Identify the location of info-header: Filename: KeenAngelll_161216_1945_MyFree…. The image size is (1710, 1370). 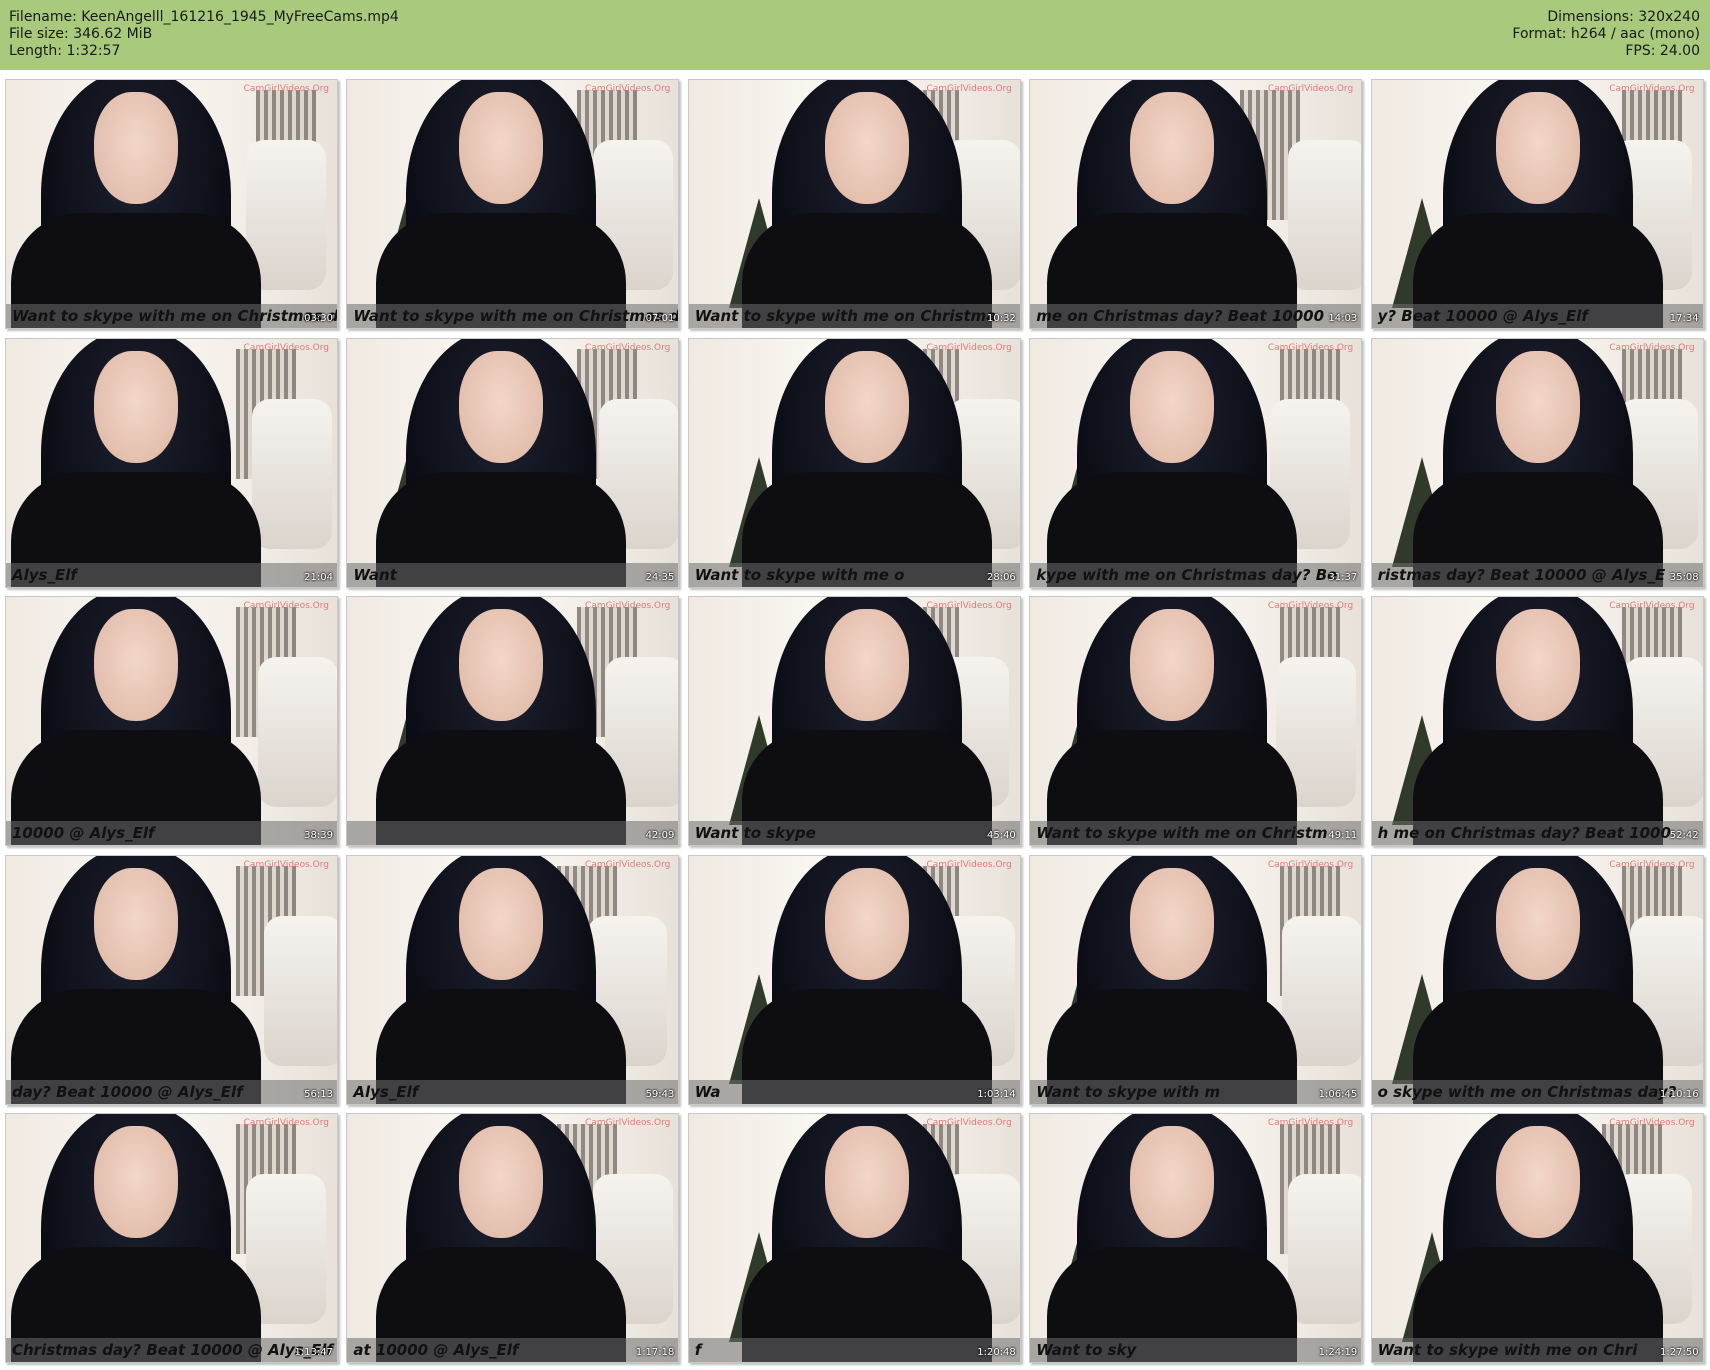
(855, 35).